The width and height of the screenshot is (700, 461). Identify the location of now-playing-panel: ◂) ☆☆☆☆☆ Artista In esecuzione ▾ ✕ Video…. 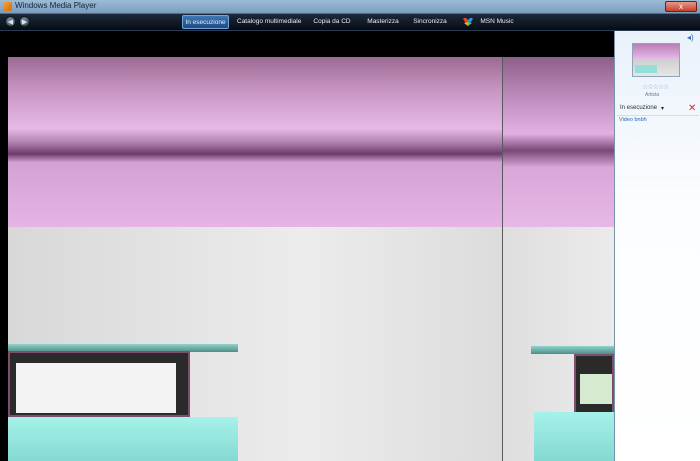
(657, 246).